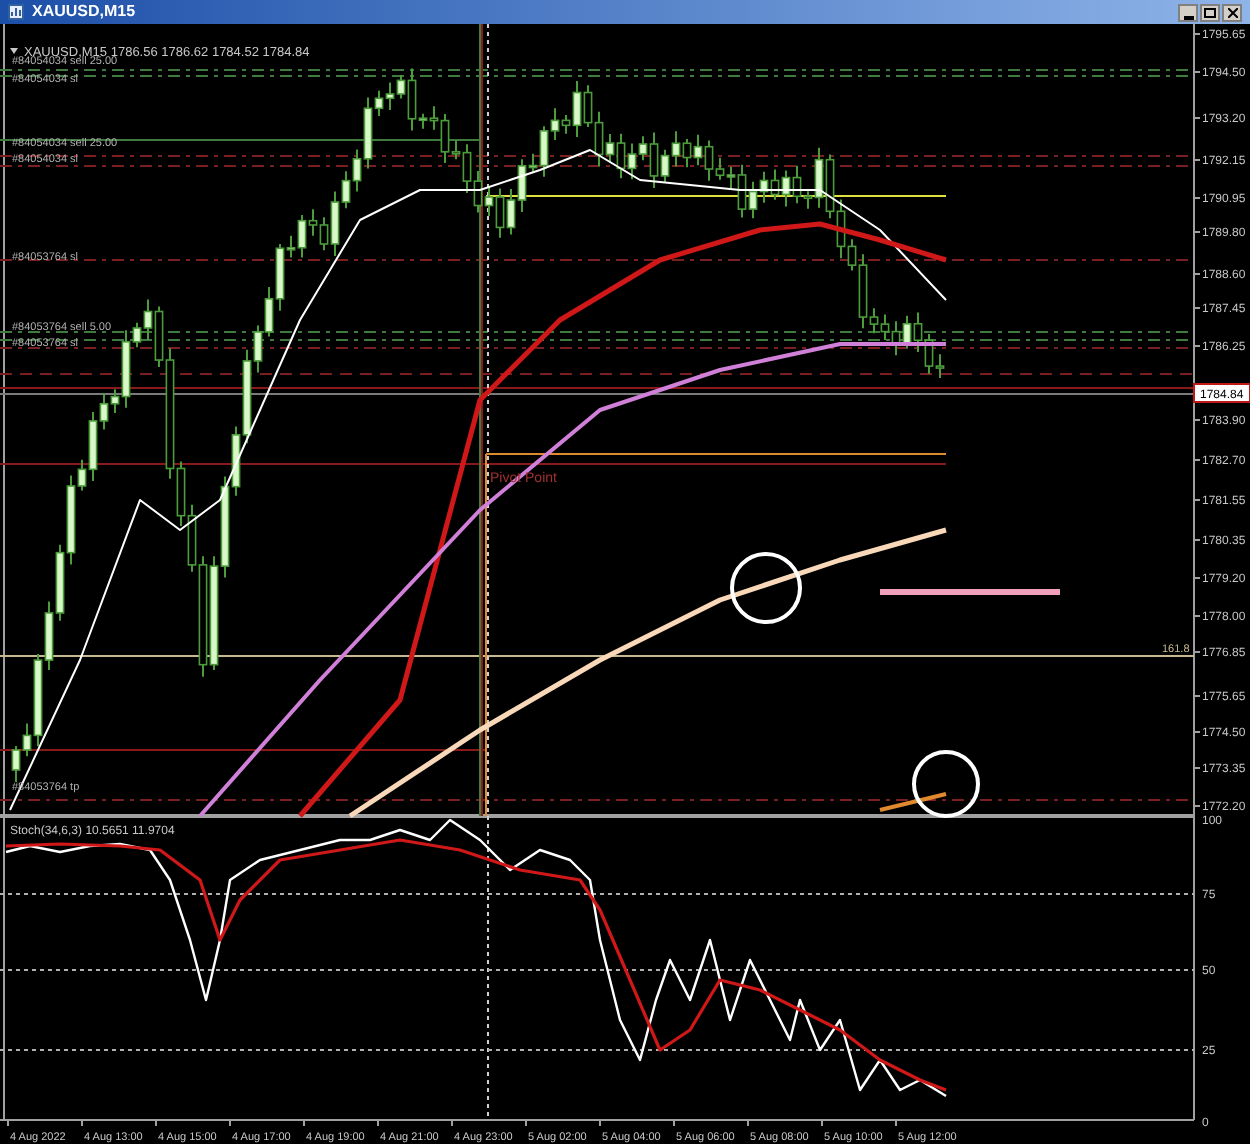  I want to click on chart-window-icon, so click(16, 12).